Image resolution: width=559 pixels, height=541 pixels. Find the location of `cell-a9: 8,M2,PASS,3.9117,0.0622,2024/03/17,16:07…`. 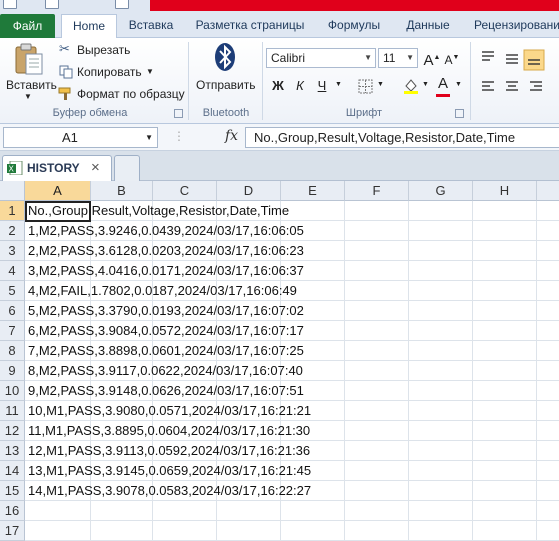

cell-a9: 8,M2,PASS,3.9117,0.0622,2024/03/17,16:07… is located at coordinates (165, 371).